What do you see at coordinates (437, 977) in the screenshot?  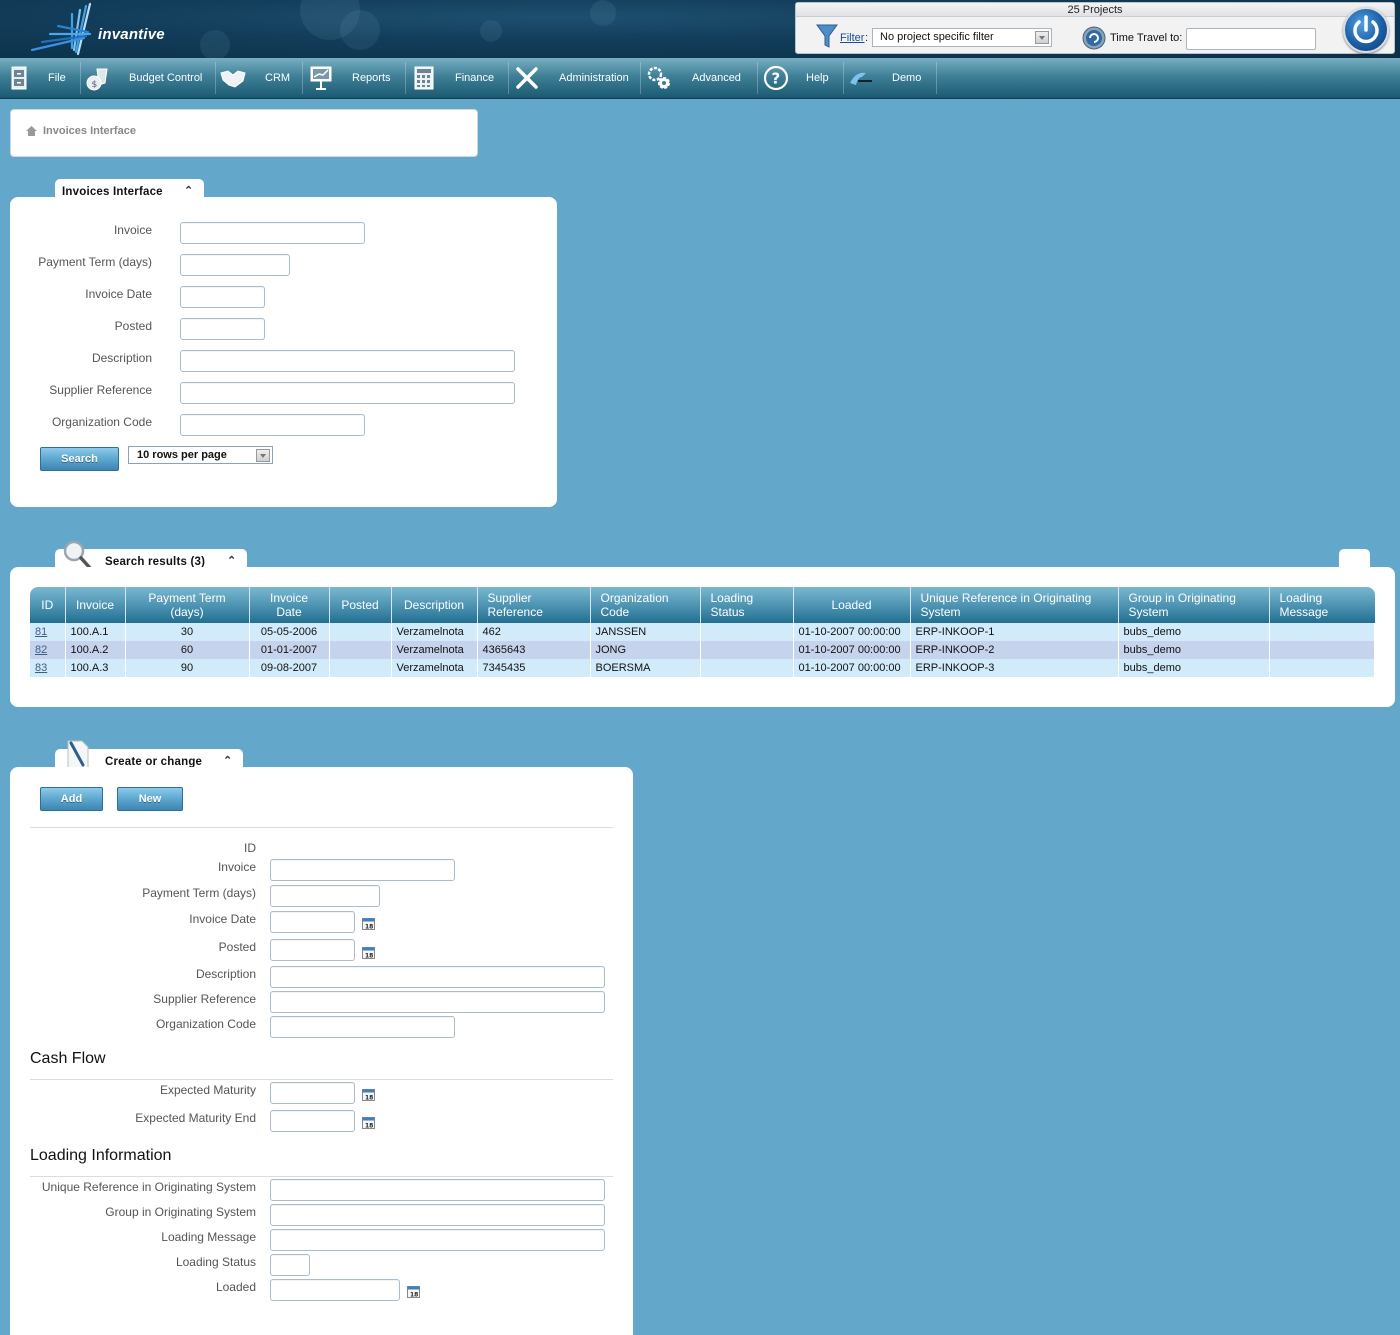 I see `edit-description-input` at bounding box center [437, 977].